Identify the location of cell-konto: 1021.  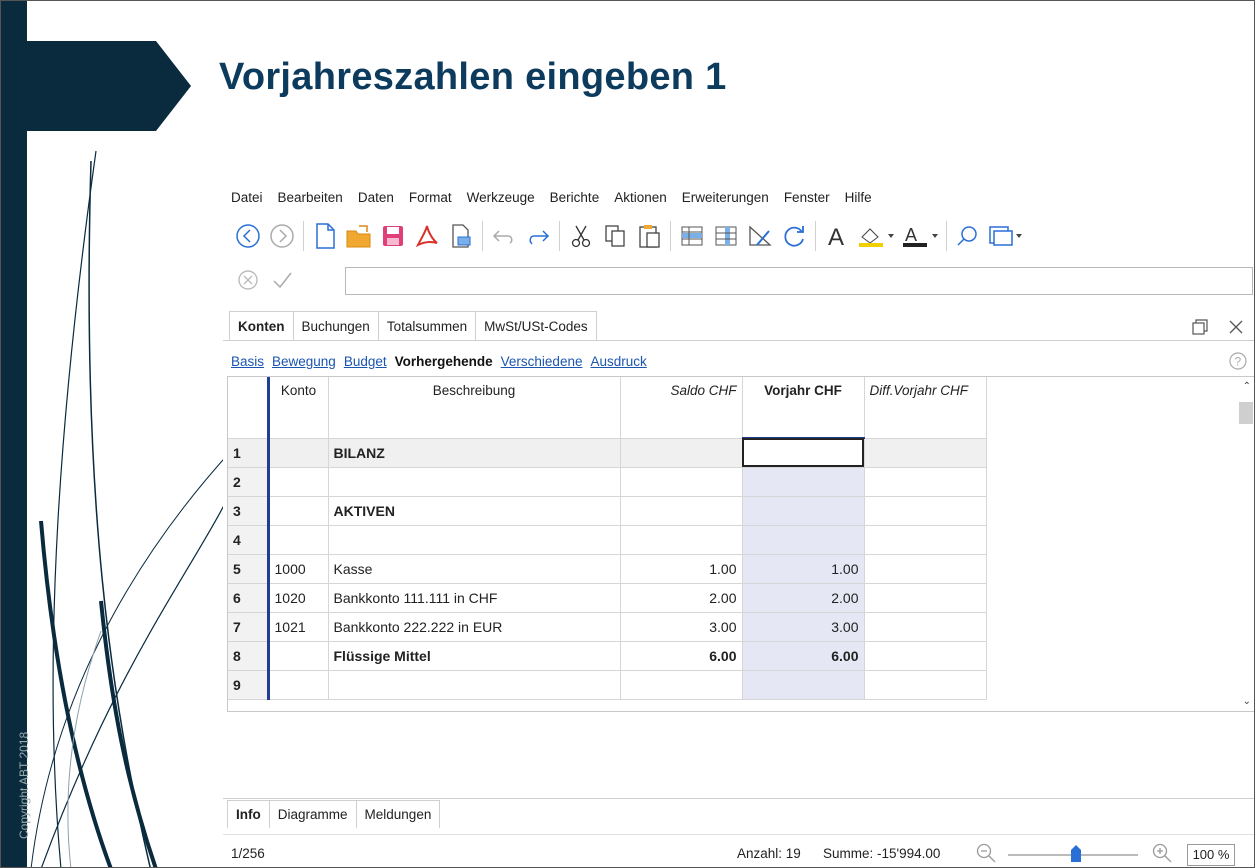
(298, 627).